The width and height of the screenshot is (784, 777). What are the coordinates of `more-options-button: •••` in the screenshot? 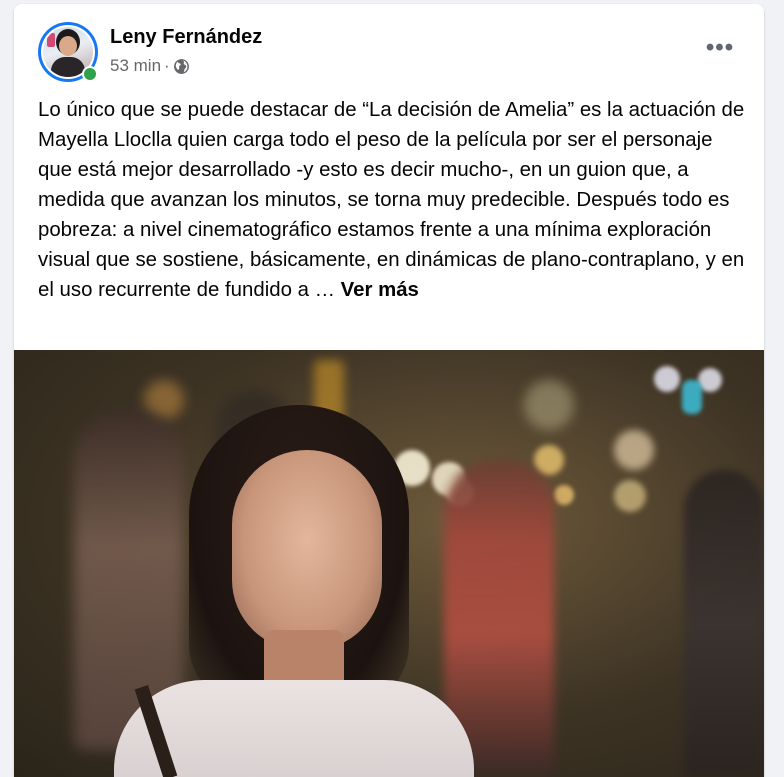 It's located at (720, 48).